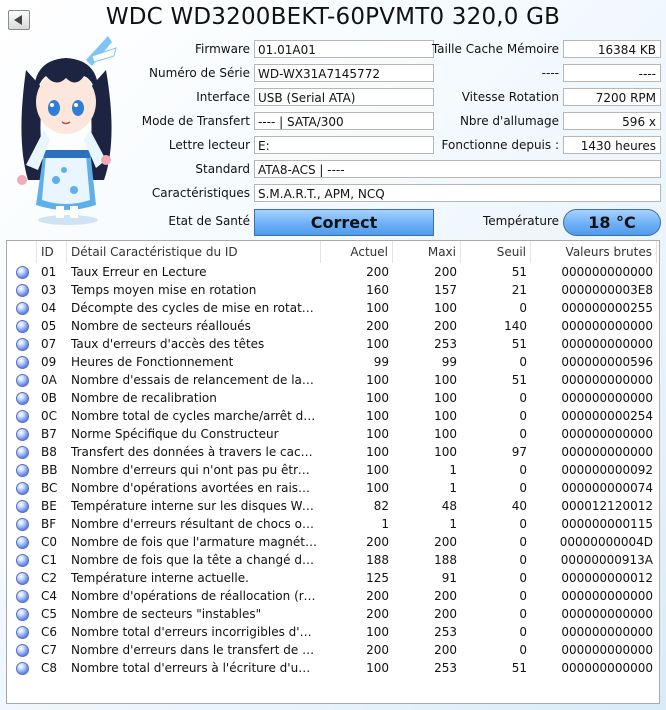 The height and width of the screenshot is (710, 666). Describe the element at coordinates (607, 434) in the screenshot. I see `raw-cell: 000000000000` at that location.